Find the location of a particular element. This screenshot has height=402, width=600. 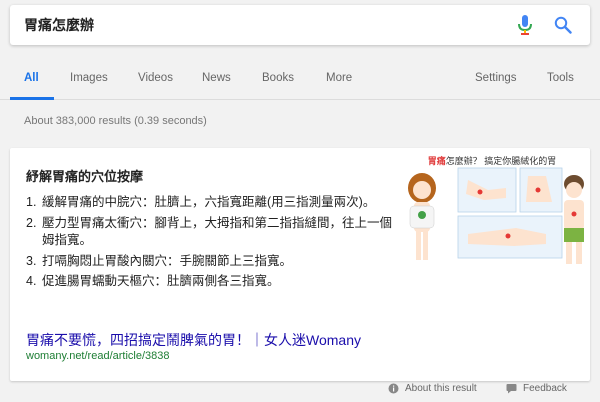

tab-news: News is located at coordinates (216, 78).